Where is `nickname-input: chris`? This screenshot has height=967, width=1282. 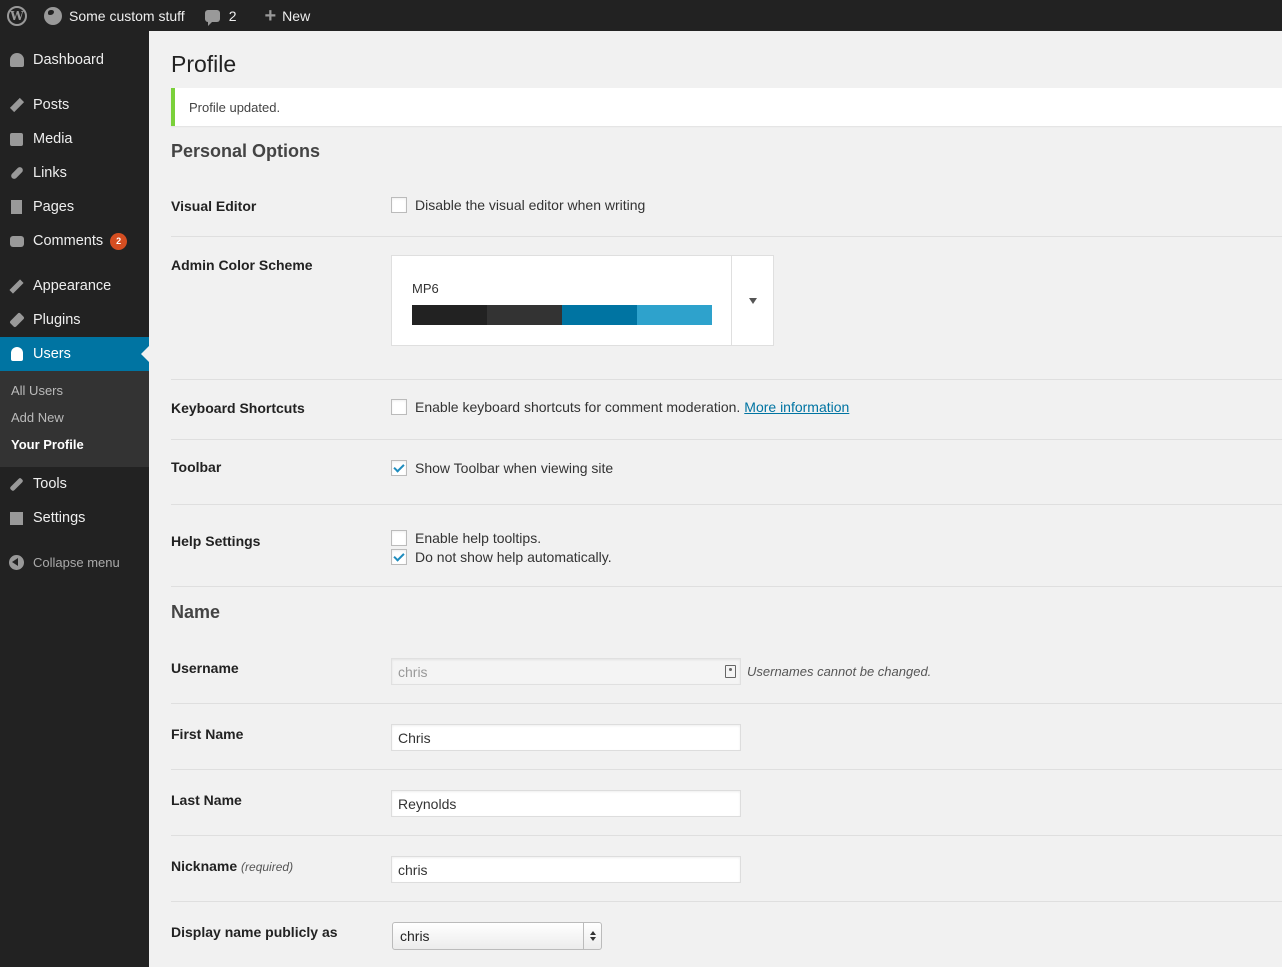 nickname-input: chris is located at coordinates (566, 869).